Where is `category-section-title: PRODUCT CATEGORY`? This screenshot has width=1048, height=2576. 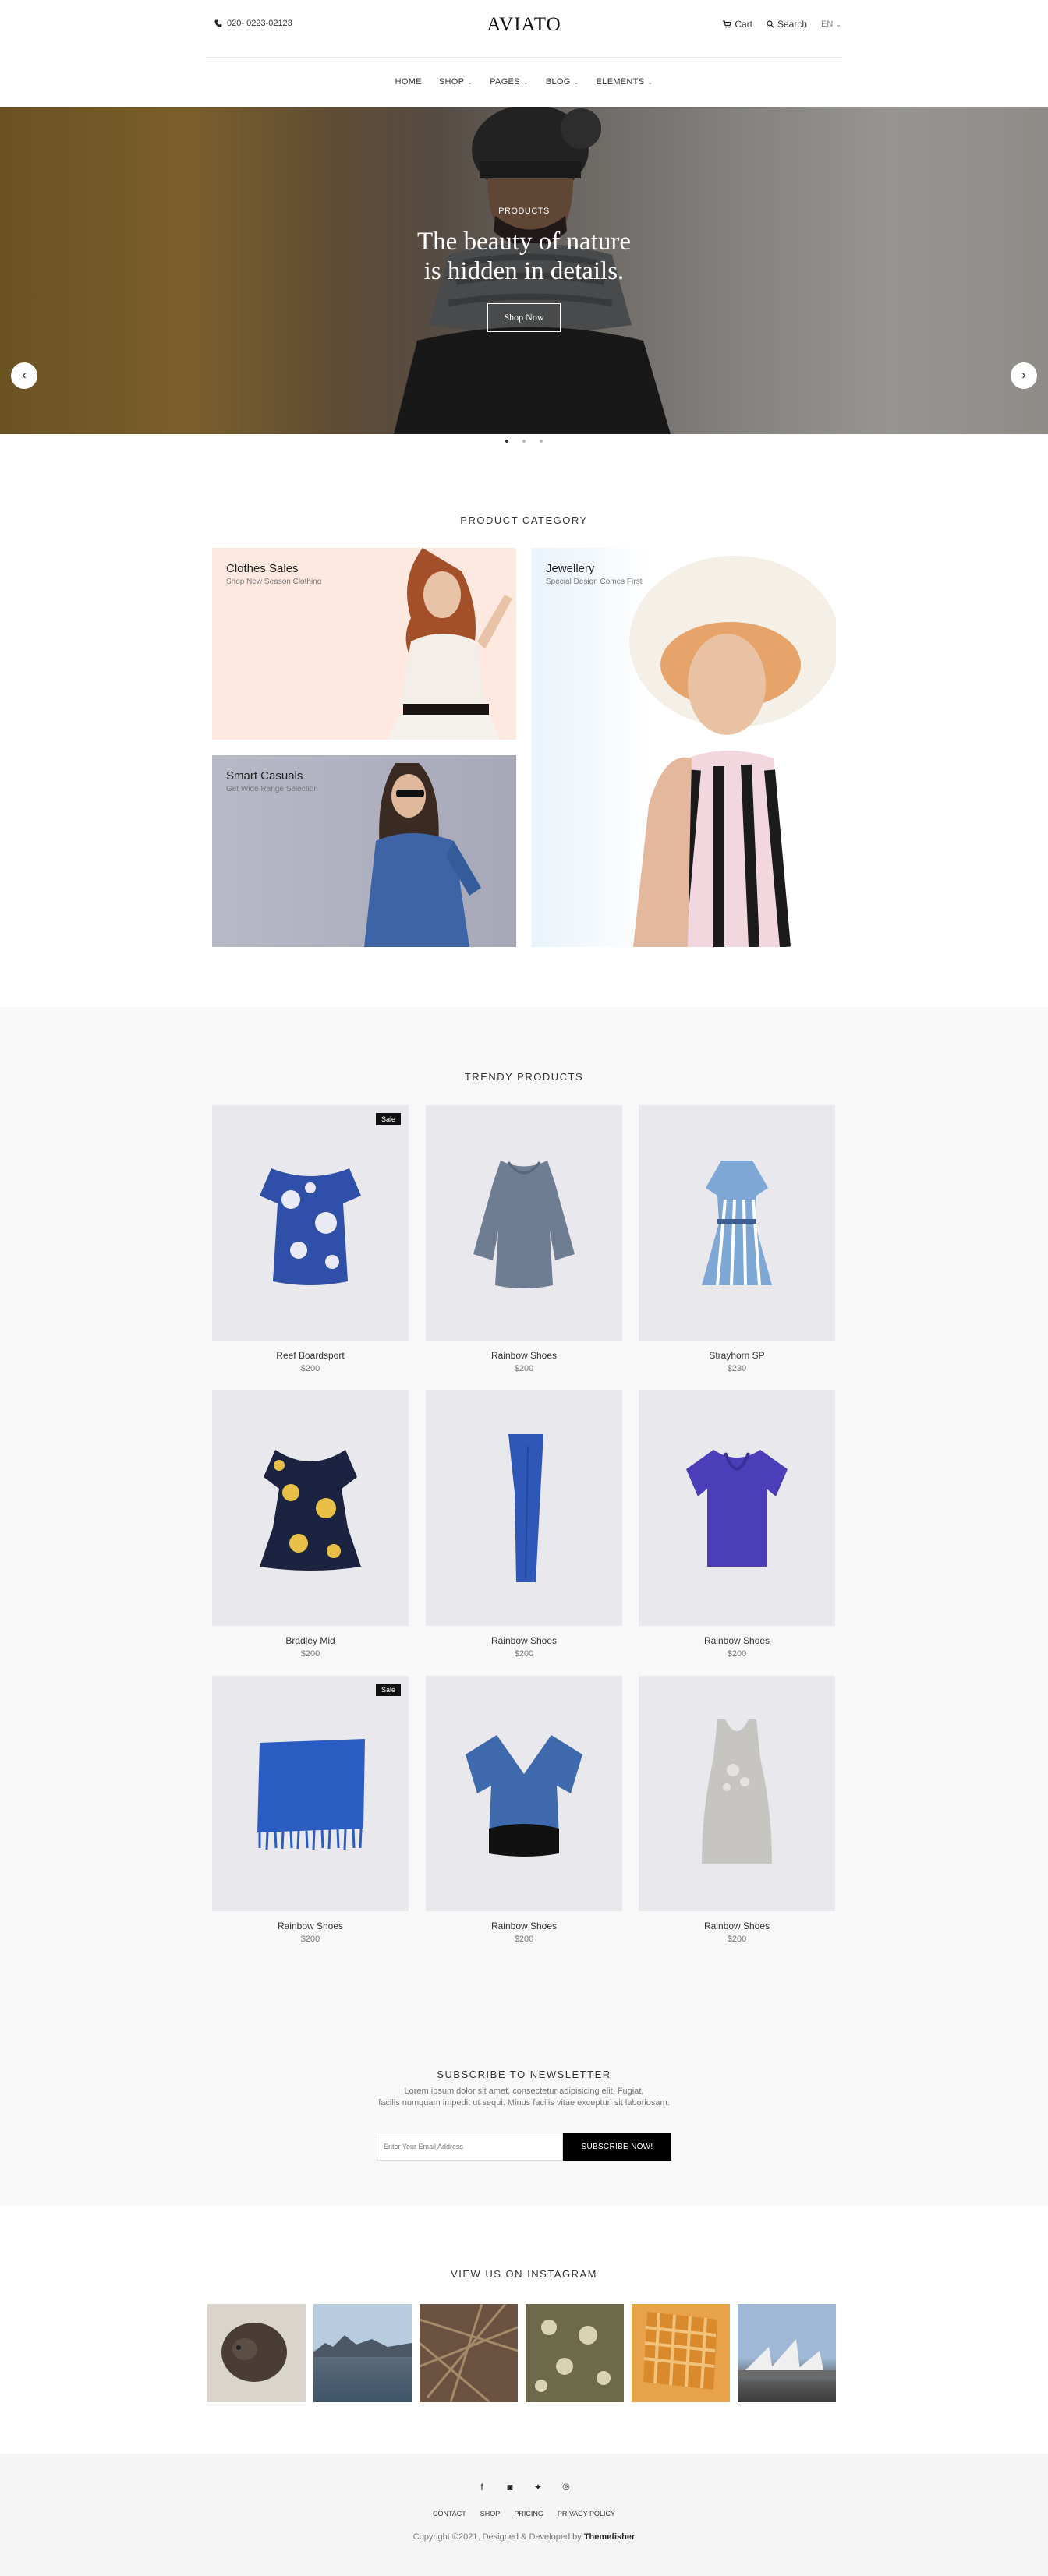 category-section-title: PRODUCT CATEGORY is located at coordinates (524, 520).